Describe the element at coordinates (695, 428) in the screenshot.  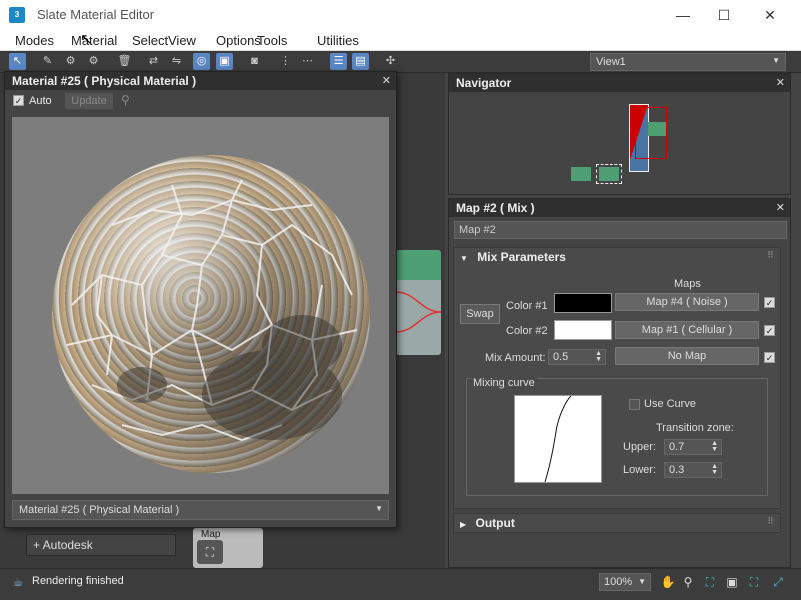
I see `transition-zone-label: Transition zone:` at that location.